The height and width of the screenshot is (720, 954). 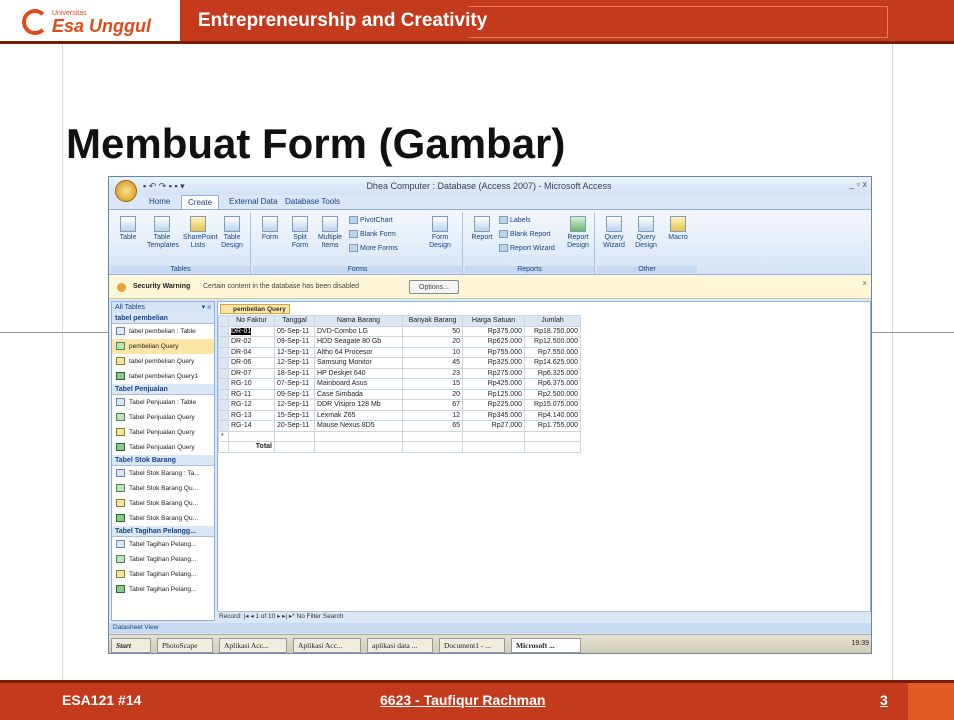 I want to click on column-header: Tanggal, so click(x=294, y=321).